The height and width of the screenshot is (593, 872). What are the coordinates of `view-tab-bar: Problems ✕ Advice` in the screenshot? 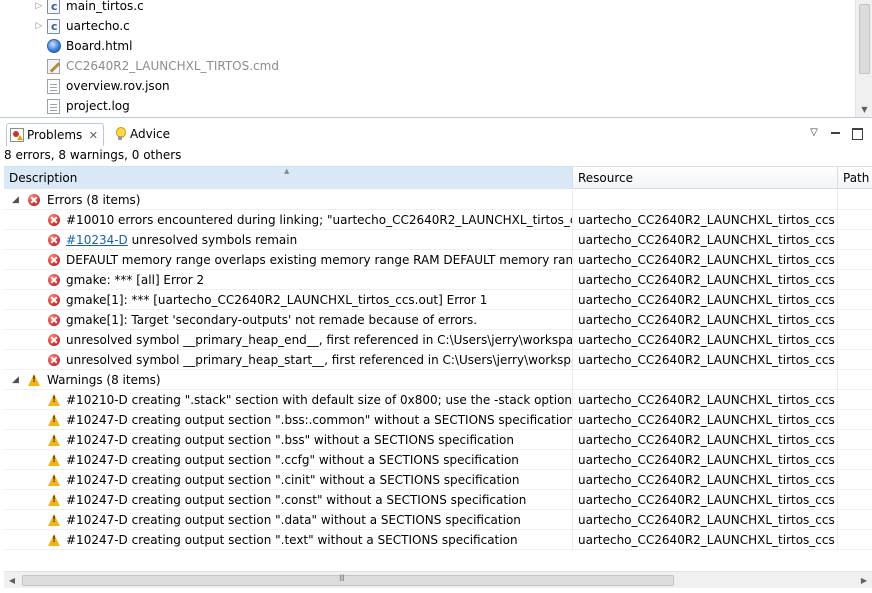 It's located at (436, 134).